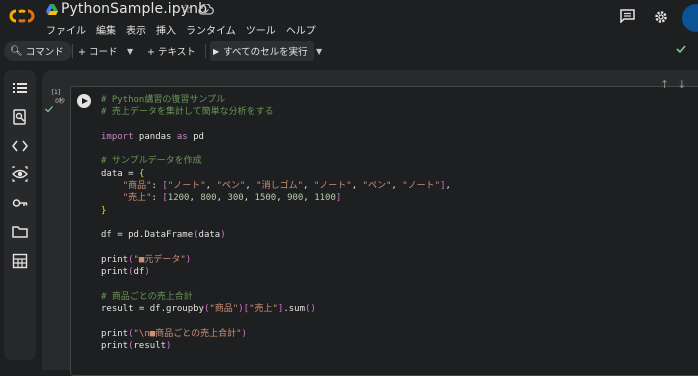  I want to click on table-of-contents-icon, so click(20, 88).